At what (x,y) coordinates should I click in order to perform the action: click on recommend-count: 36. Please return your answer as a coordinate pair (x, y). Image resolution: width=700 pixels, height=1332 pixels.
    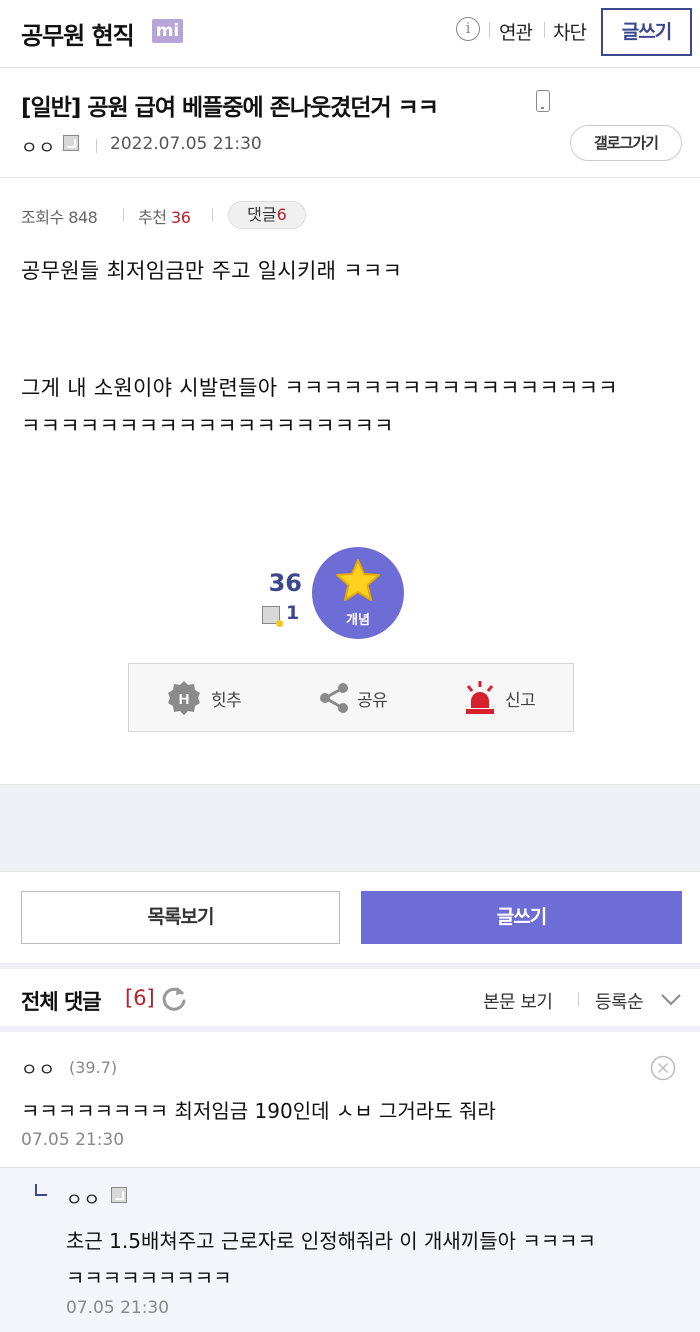
    Looking at the image, I should click on (181, 217).